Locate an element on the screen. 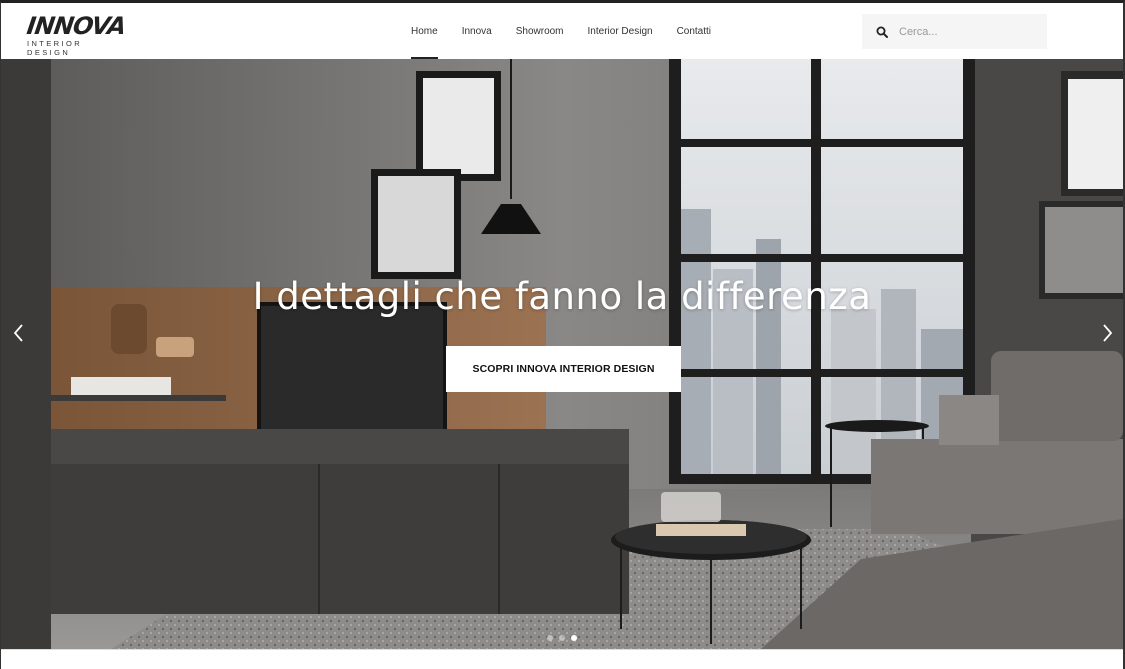 The height and width of the screenshot is (669, 1125). nav-item-innova: Innova is located at coordinates (477, 31).